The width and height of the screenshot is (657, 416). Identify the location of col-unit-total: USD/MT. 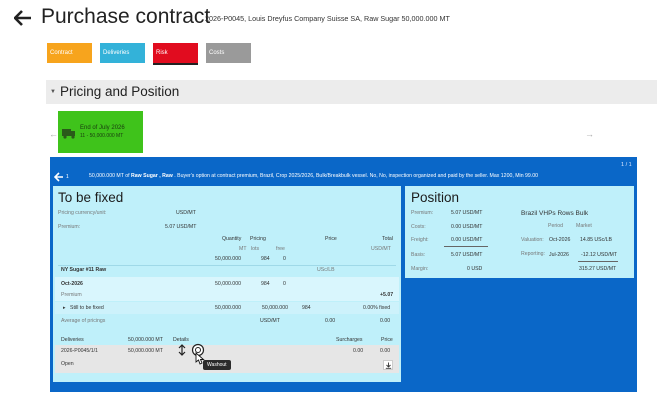
(381, 249).